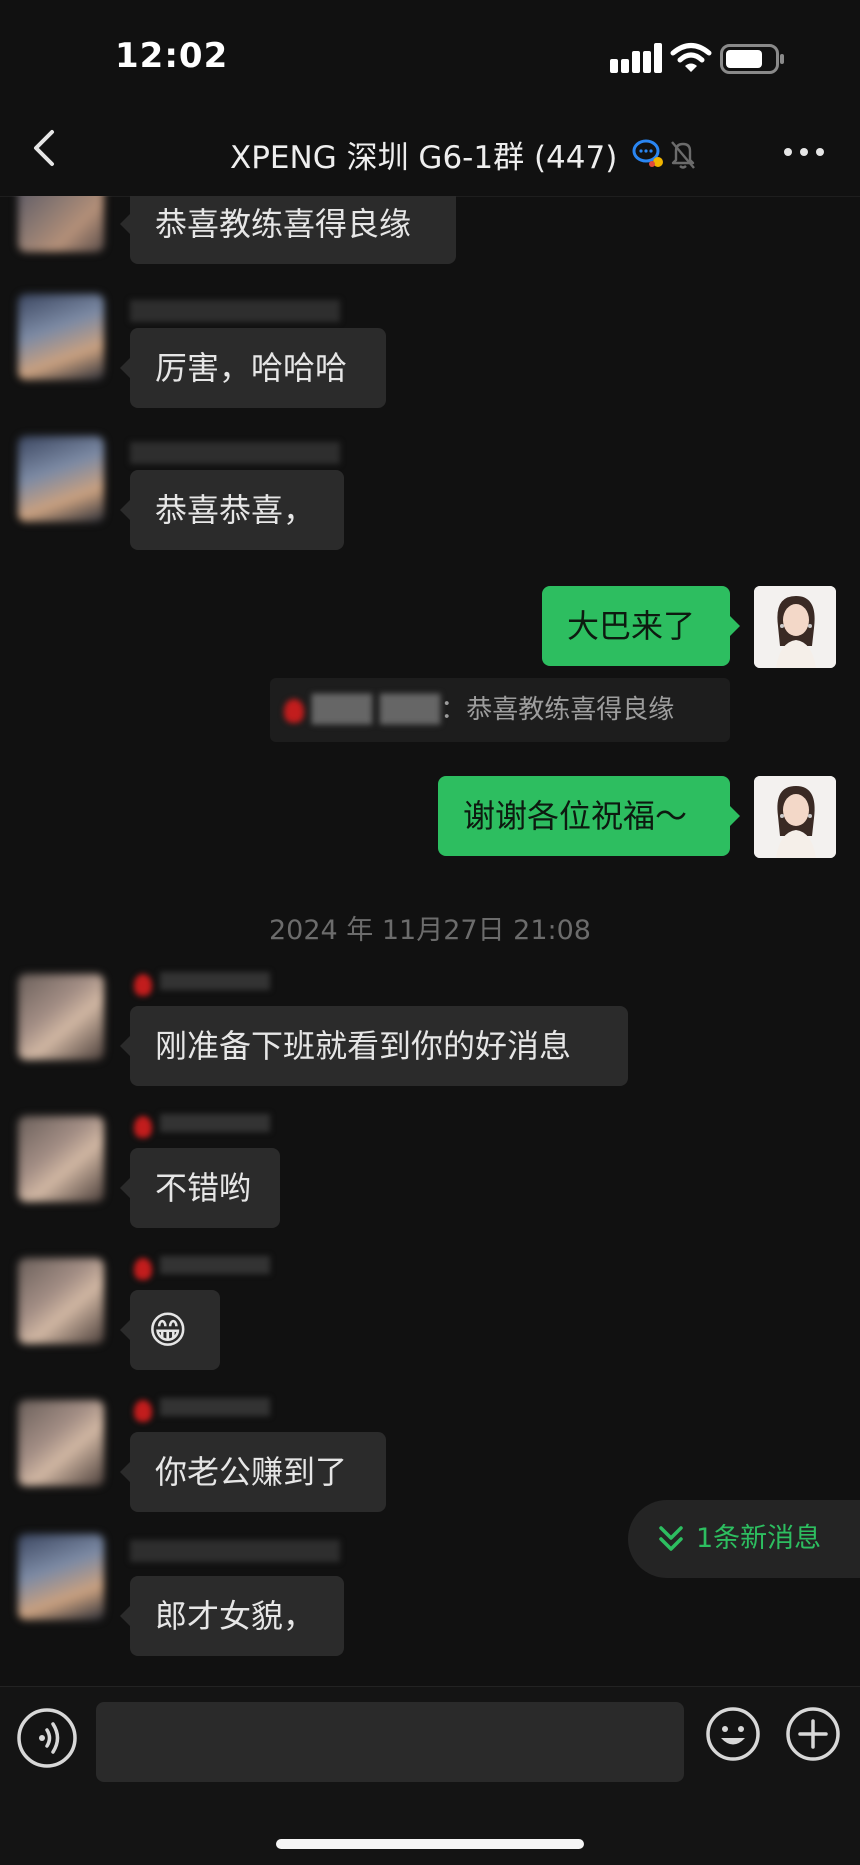 The height and width of the screenshot is (1865, 860). I want to click on my-message-bubble: 大巴来了, so click(641, 626).